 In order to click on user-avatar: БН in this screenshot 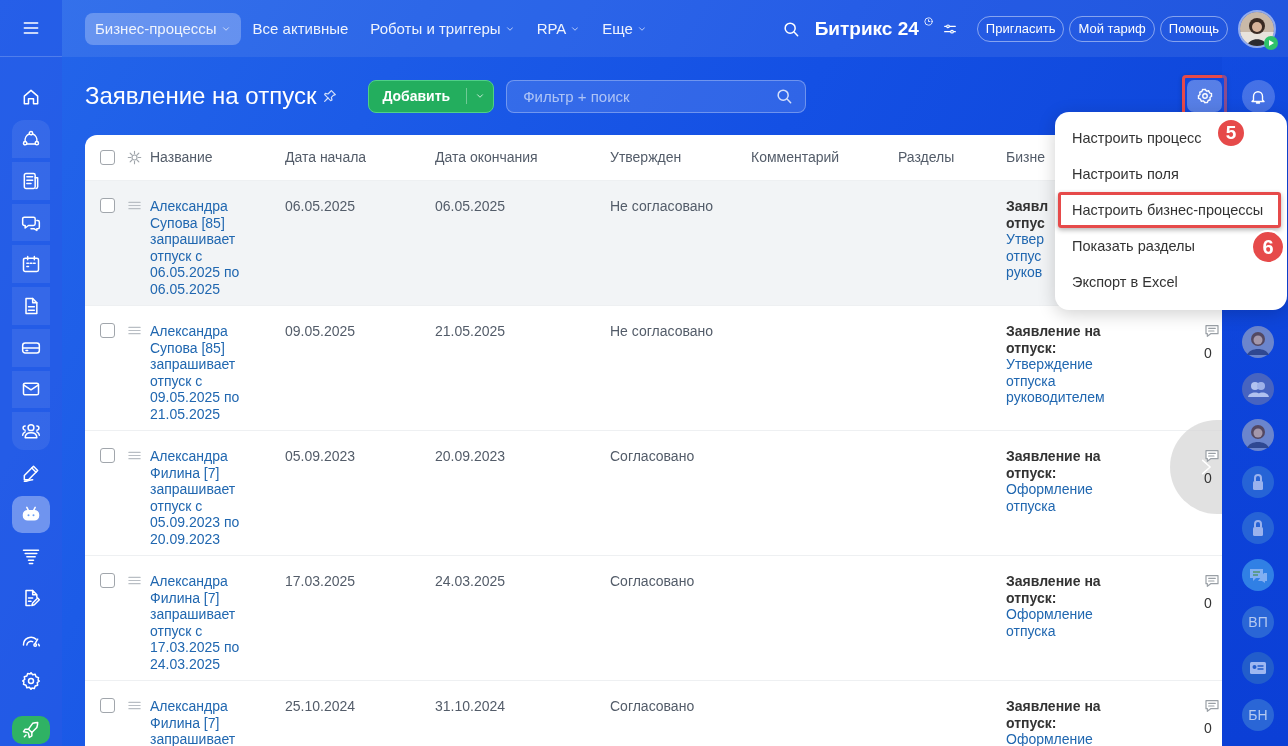, I will do `click(1258, 714)`.